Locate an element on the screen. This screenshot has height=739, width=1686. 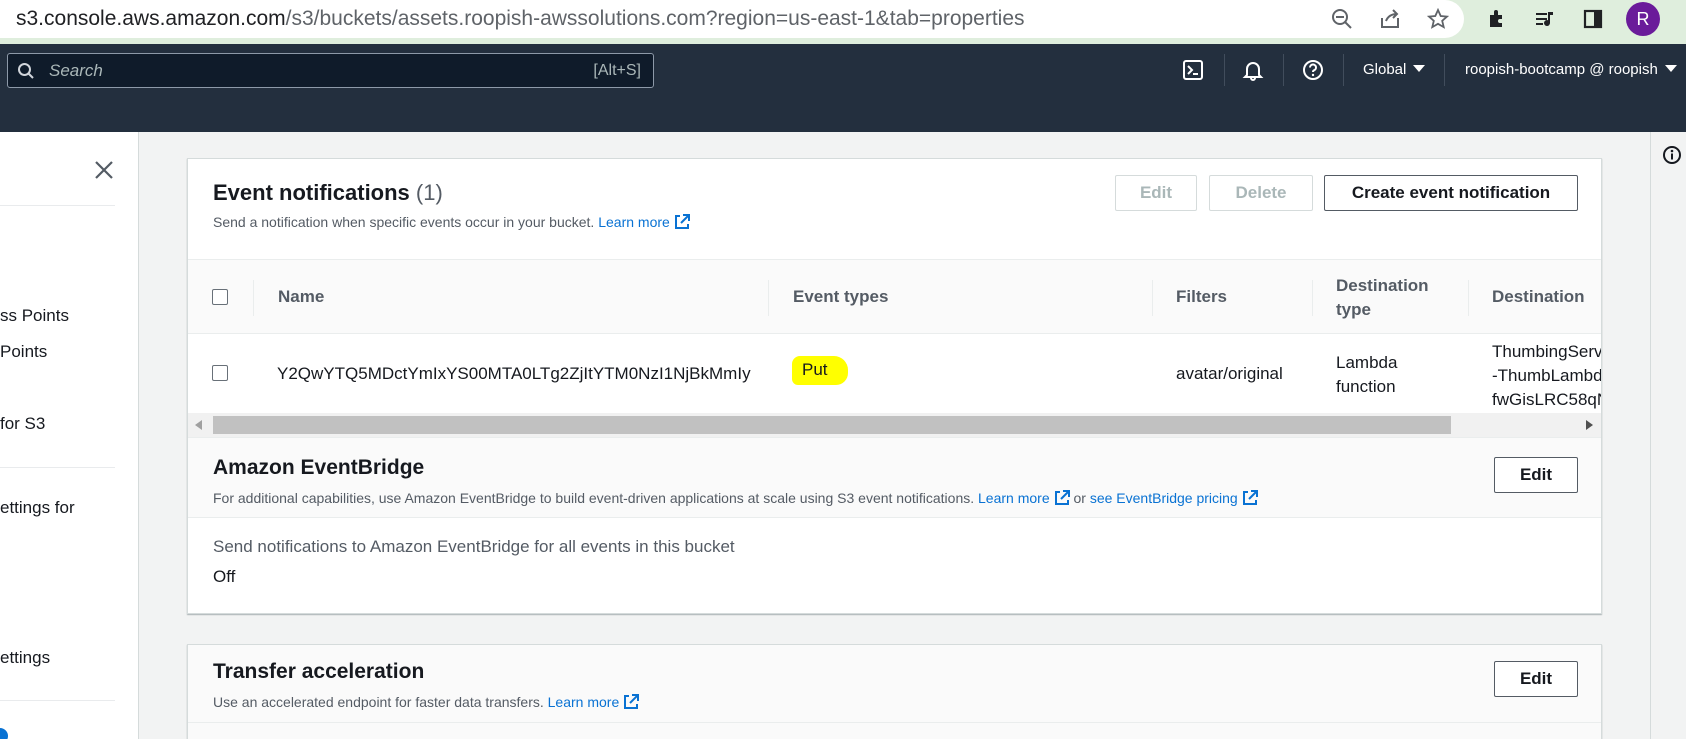
search-placeholder: Search is located at coordinates (76, 70).